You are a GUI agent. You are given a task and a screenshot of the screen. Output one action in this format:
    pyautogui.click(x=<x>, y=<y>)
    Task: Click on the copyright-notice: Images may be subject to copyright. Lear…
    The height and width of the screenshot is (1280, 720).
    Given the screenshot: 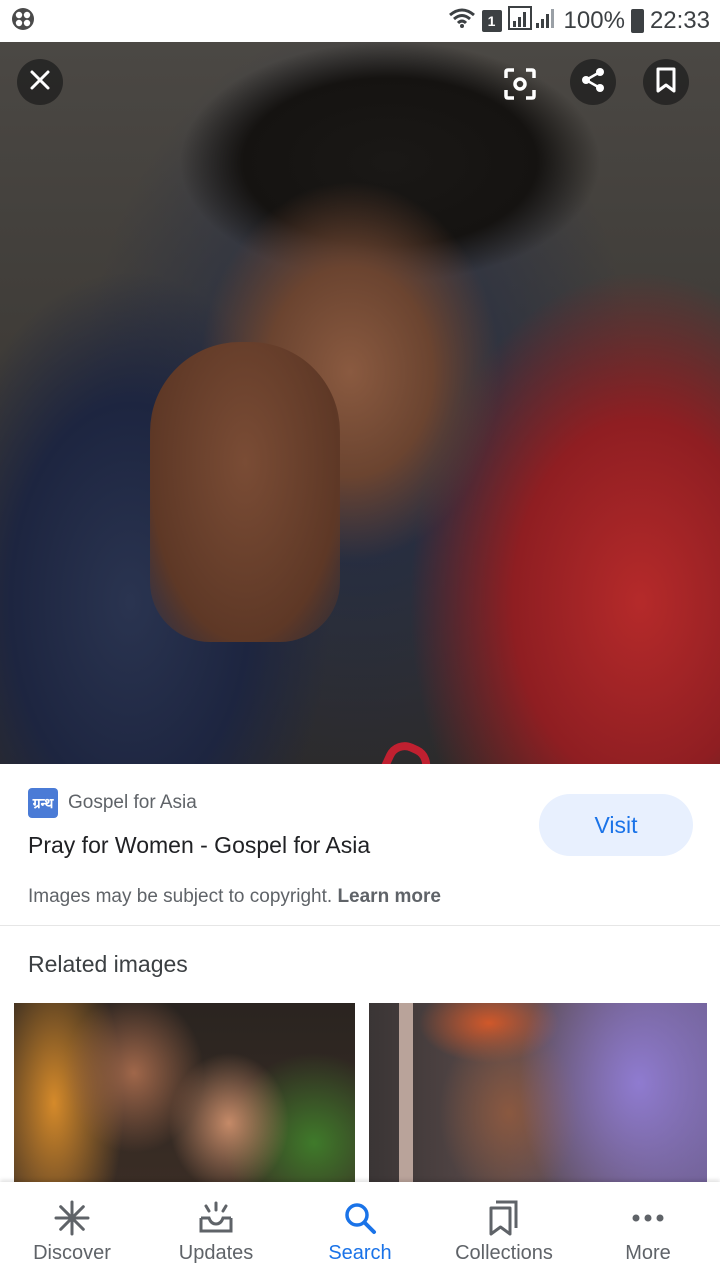 What is the action you would take?
    pyautogui.click(x=234, y=897)
    